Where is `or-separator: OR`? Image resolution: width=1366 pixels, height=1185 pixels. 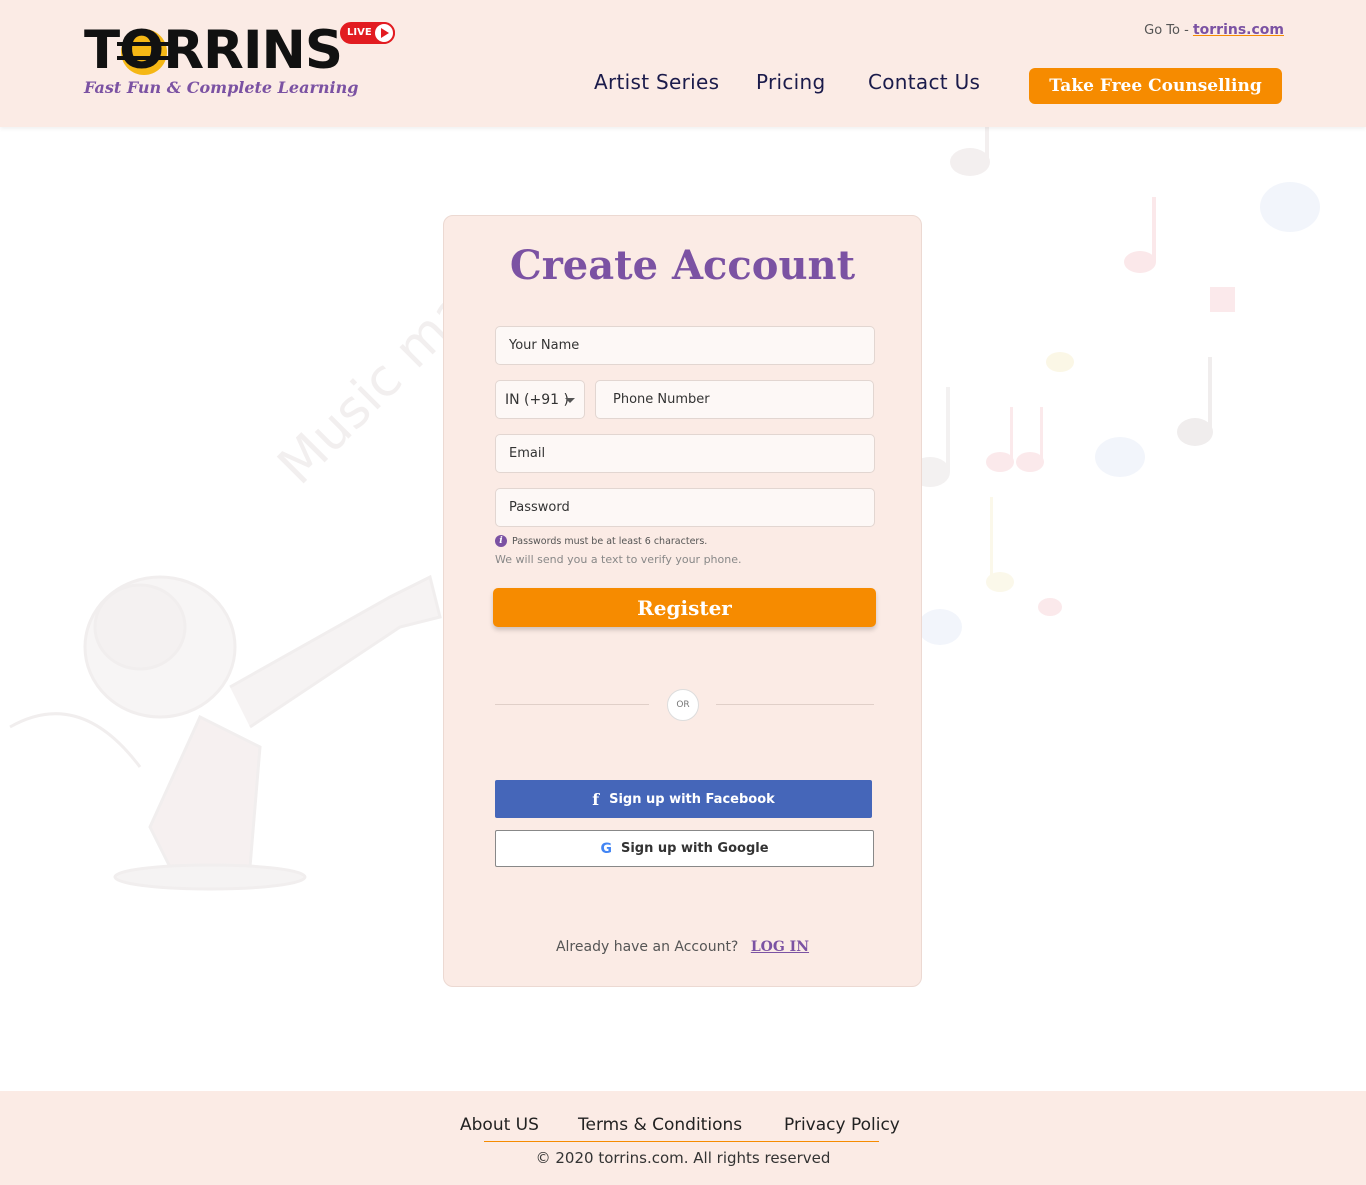 or-separator: OR is located at coordinates (683, 705).